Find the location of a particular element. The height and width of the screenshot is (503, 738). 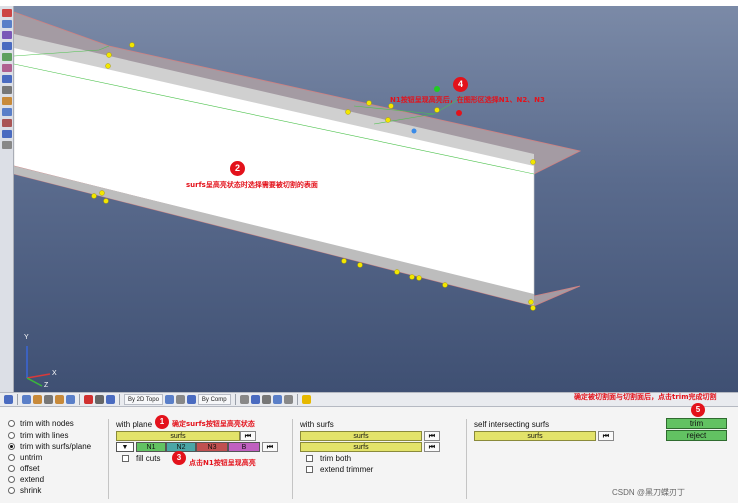

with-surfs-label: with surfs is located at coordinates (317, 424).